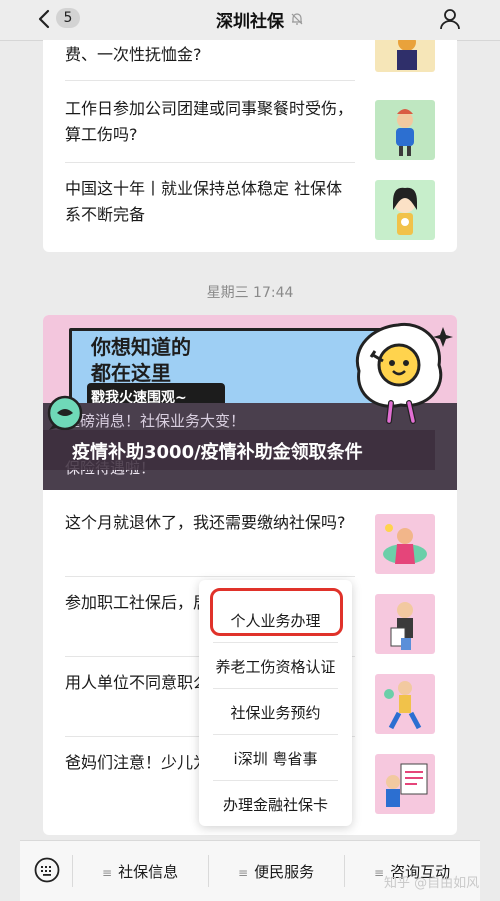  Describe the element at coordinates (276, 612) in the screenshot. I see `highlight-annotation-box` at that location.